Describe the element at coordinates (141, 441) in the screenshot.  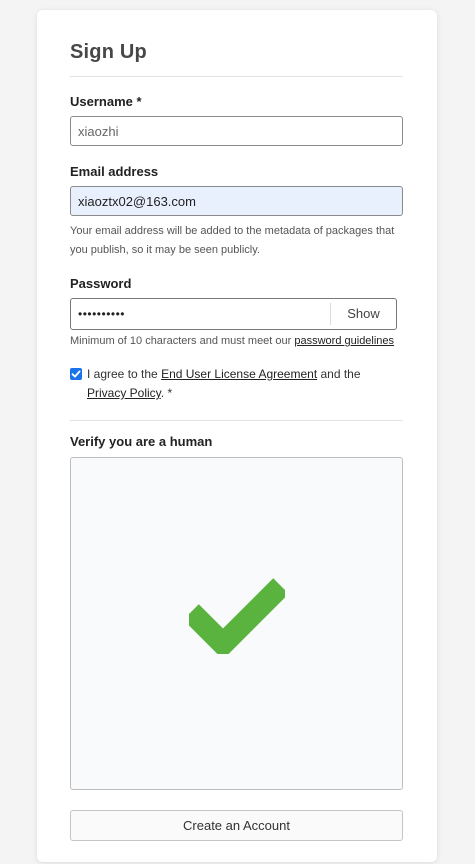
I see `captcha-label: Verify you are a human` at that location.